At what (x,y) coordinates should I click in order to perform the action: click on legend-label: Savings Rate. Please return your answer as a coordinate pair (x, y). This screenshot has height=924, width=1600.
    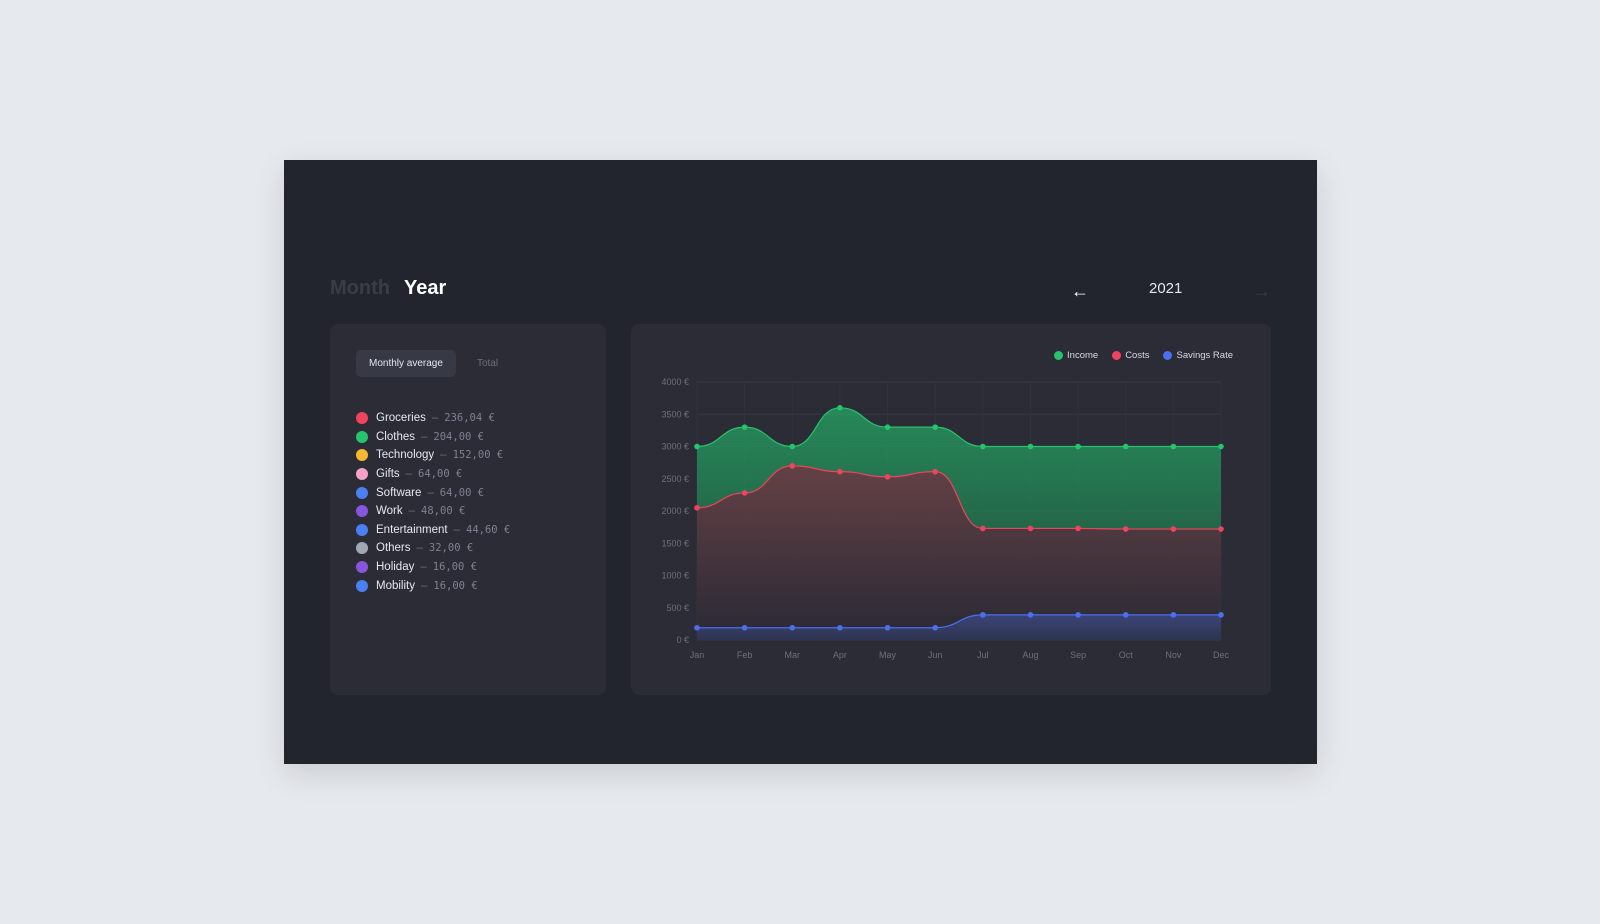
    Looking at the image, I should click on (1204, 355).